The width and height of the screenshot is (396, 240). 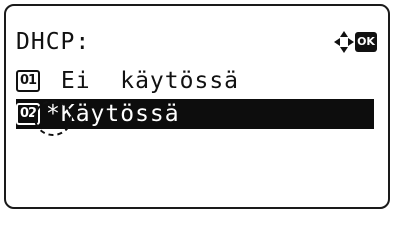 I want to click on ok-key-icon: OK, so click(x=366, y=42).